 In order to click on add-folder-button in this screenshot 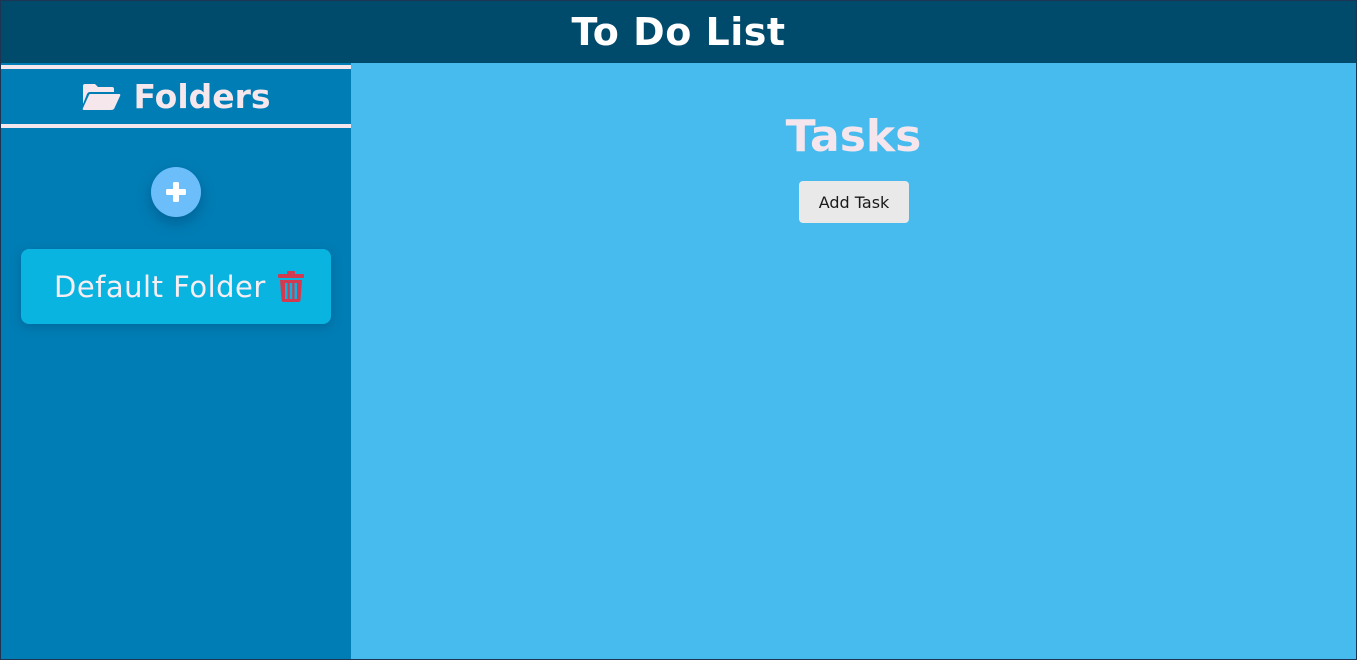, I will do `click(176, 192)`.